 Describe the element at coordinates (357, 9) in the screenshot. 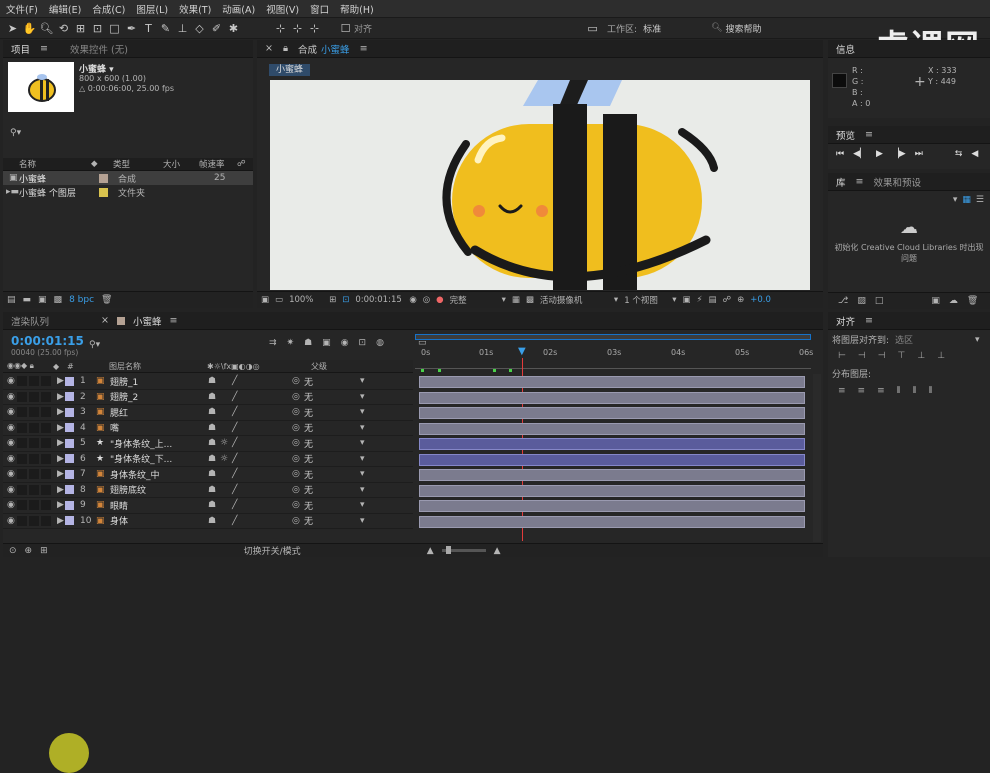

I see `menu-help: 帮助(H)` at that location.